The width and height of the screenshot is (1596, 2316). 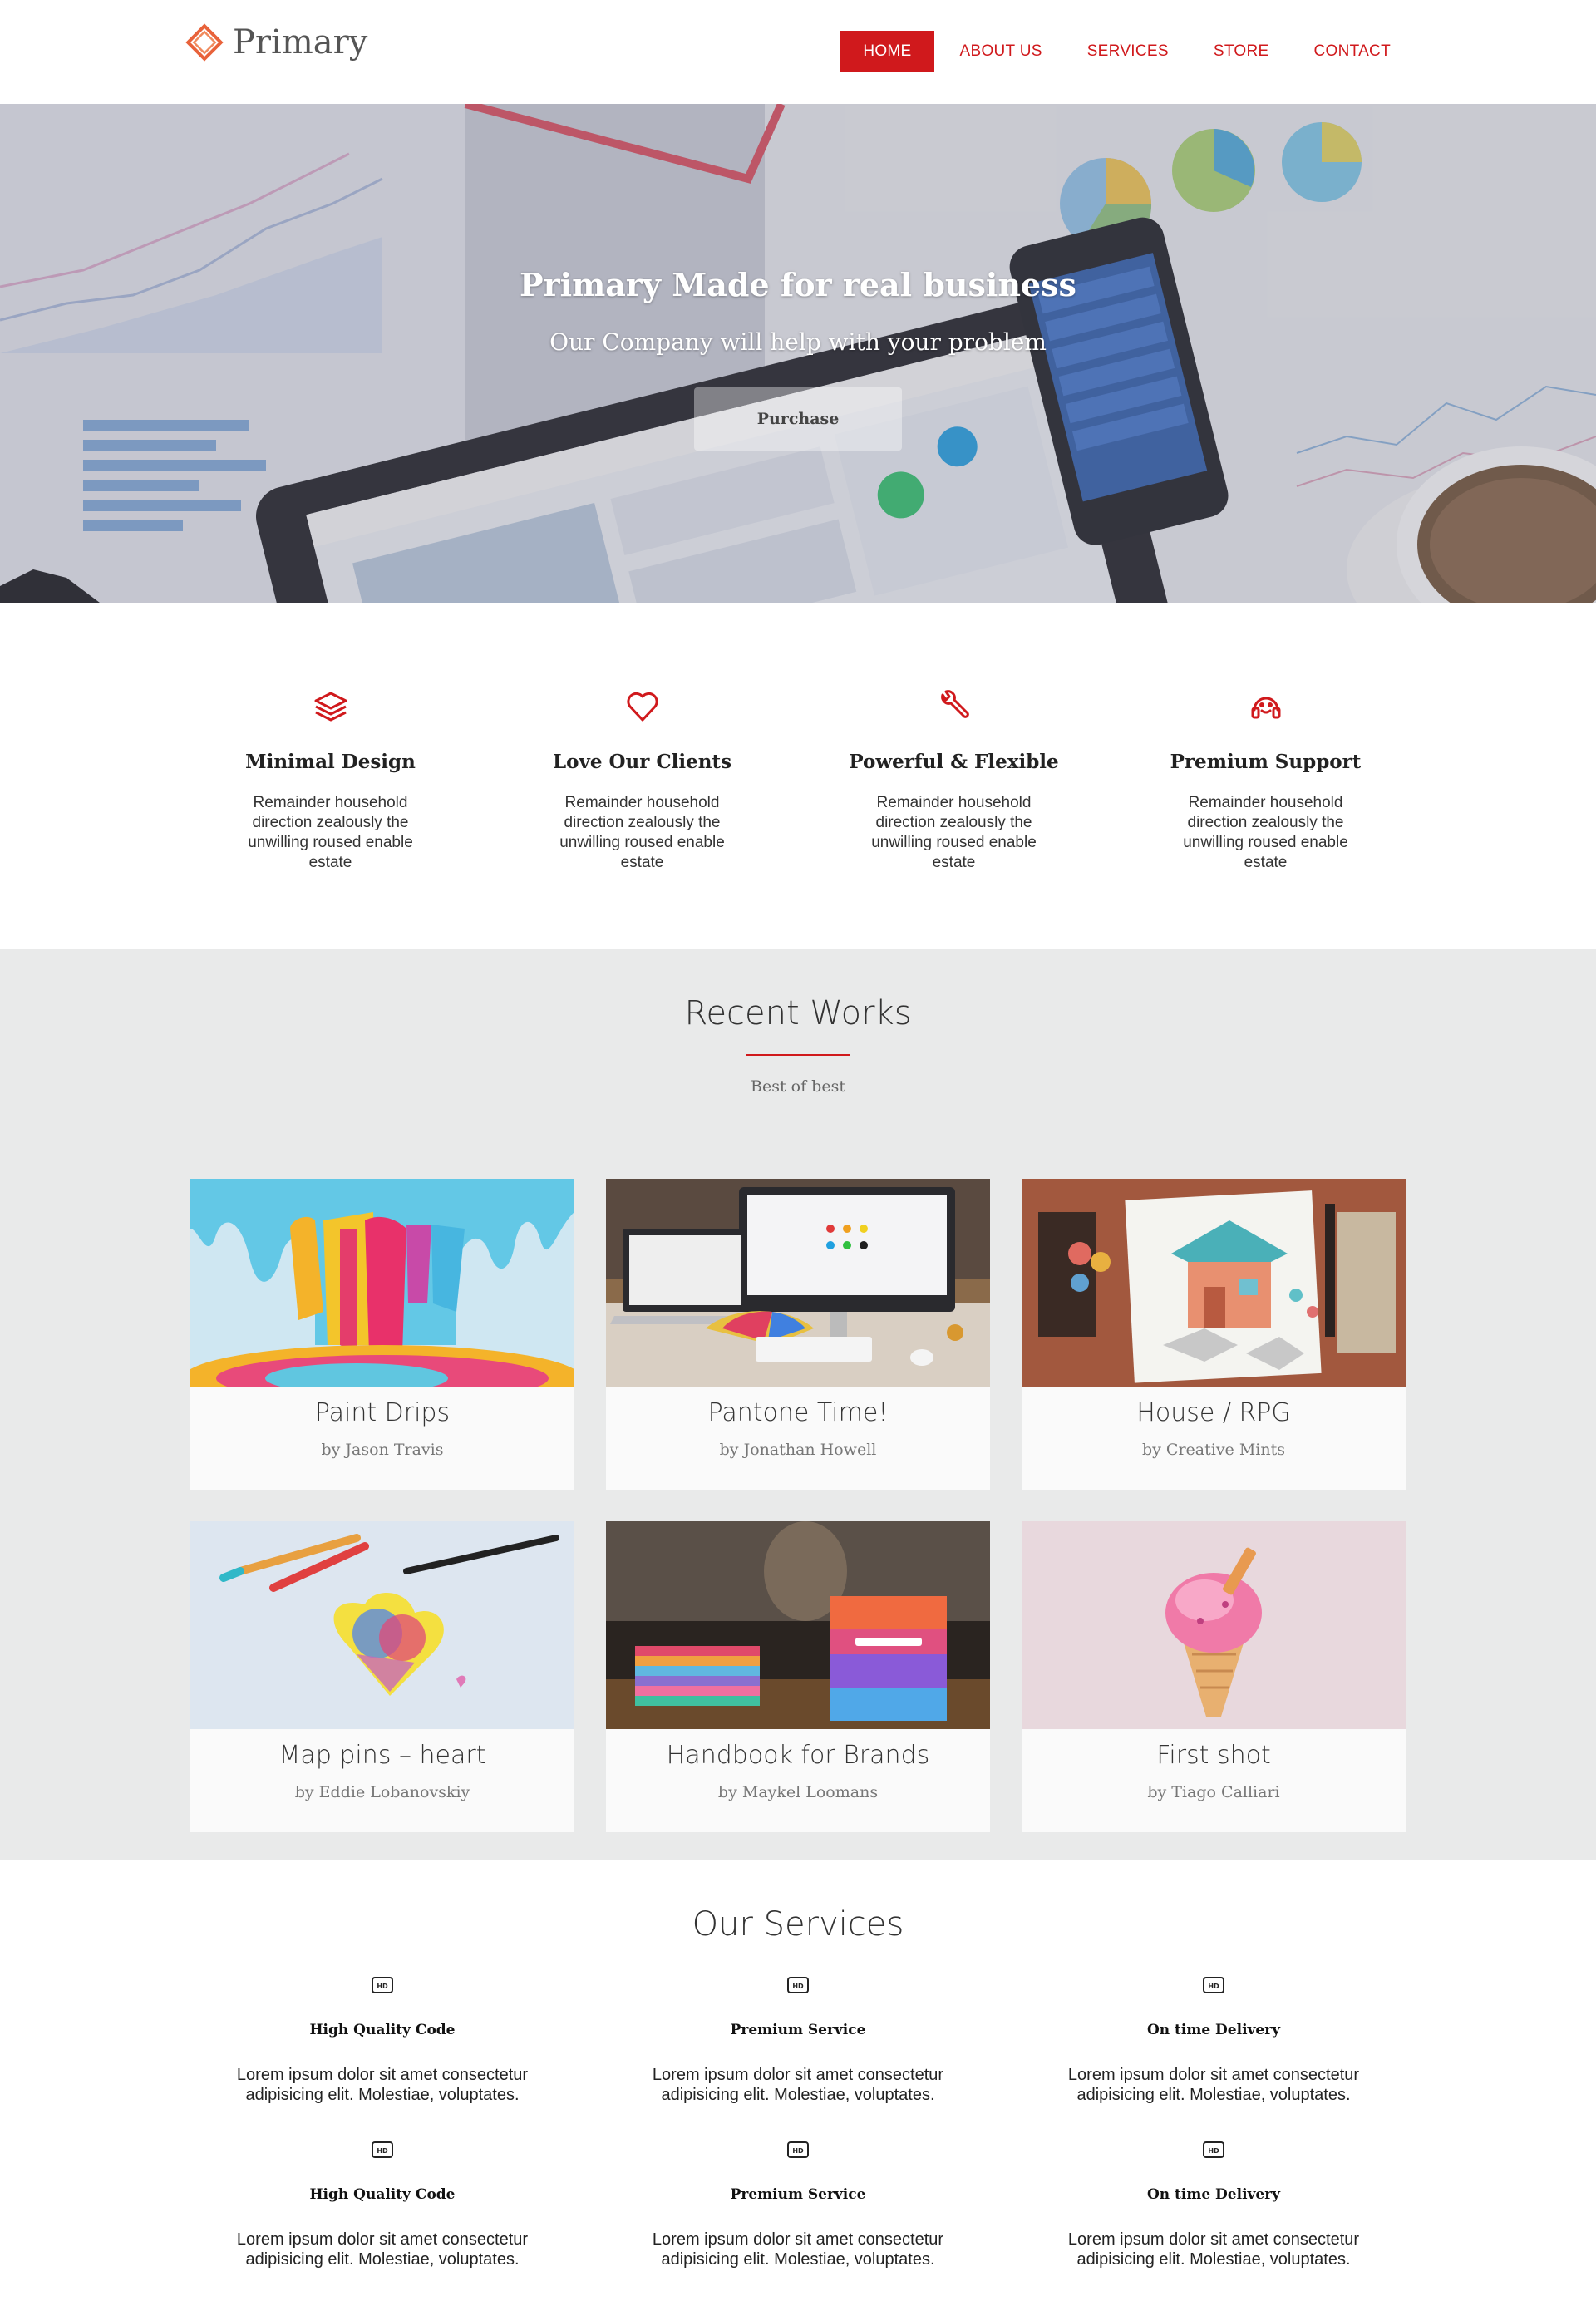 I want to click on card-title: Pantone Time!, so click(x=798, y=1412).